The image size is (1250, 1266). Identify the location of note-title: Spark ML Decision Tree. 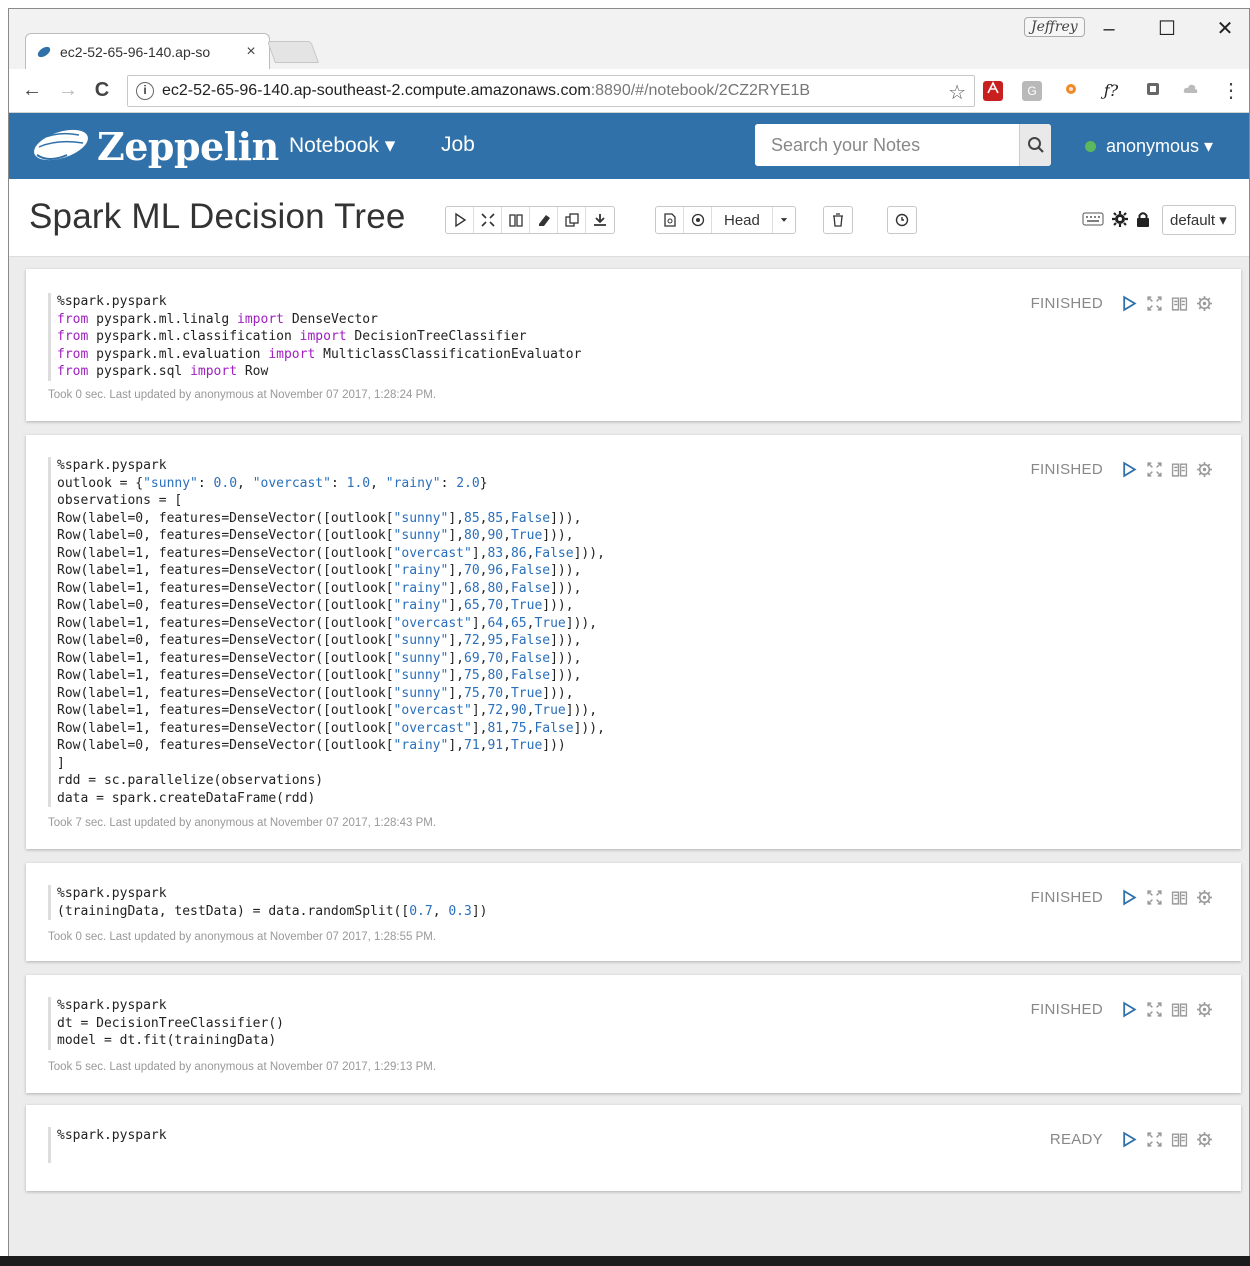
(217, 217).